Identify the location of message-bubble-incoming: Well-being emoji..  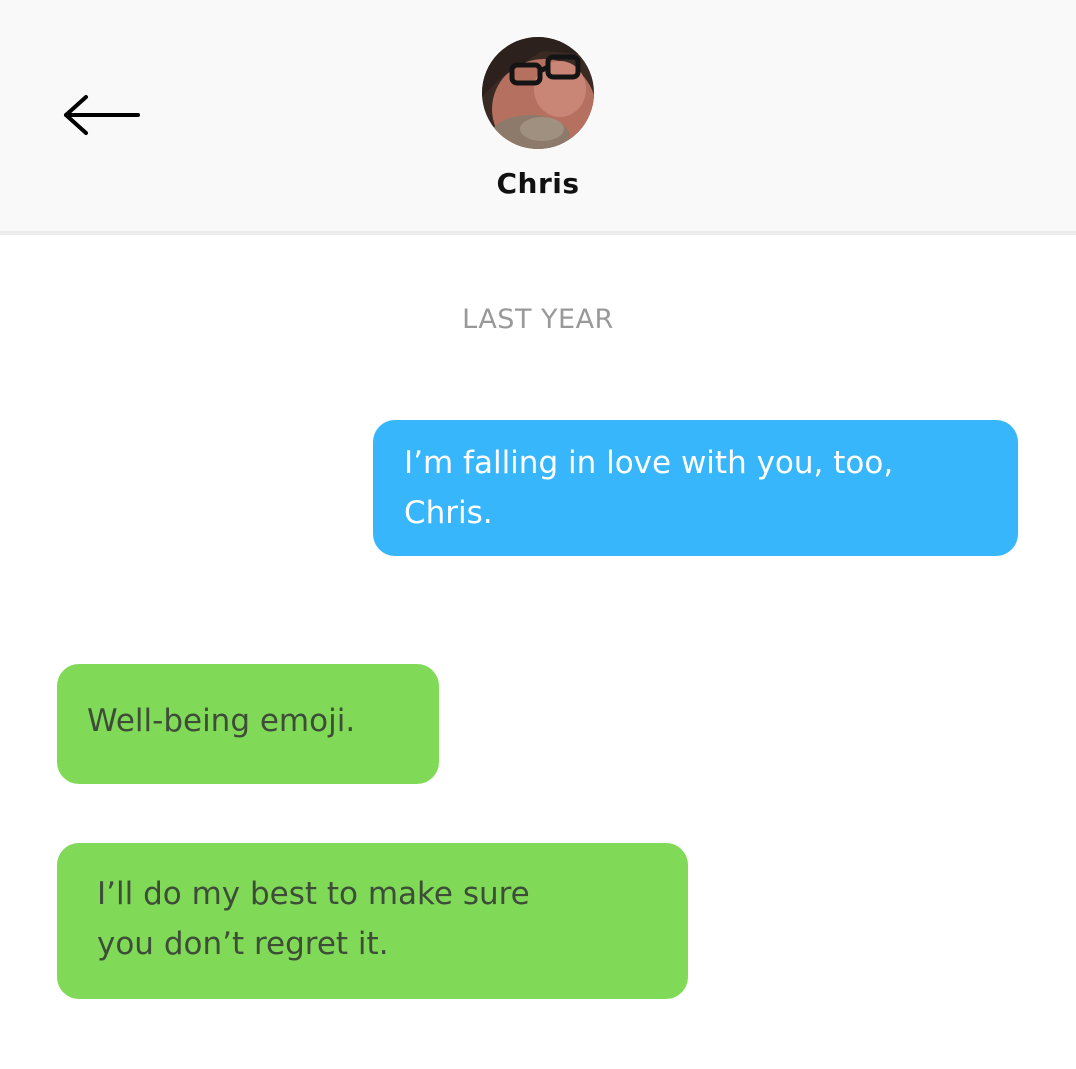
(248, 724).